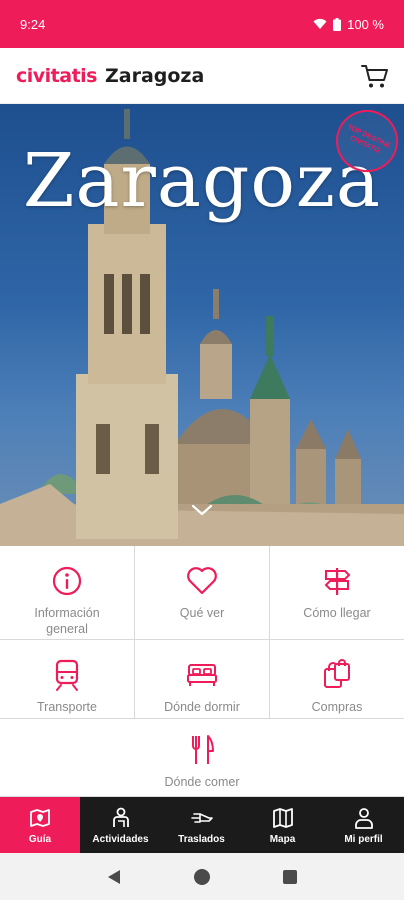 This screenshot has height=900, width=404. I want to click on signpost-icon, so click(337, 581).